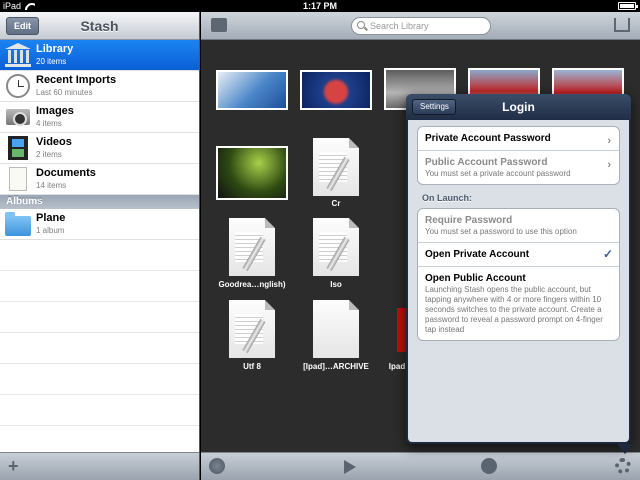 The image size is (640, 480). What do you see at coordinates (18, 223) in the screenshot?
I see `folder-icon` at bounding box center [18, 223].